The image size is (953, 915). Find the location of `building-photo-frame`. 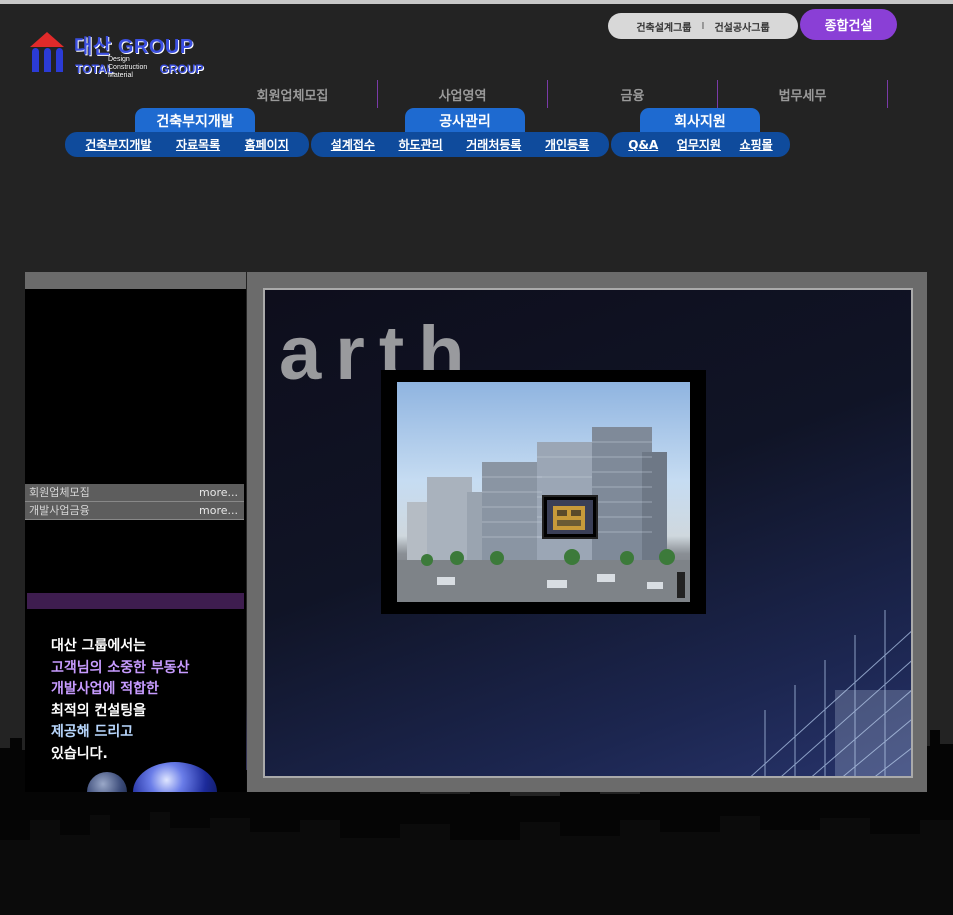

building-photo-frame is located at coordinates (543, 492).